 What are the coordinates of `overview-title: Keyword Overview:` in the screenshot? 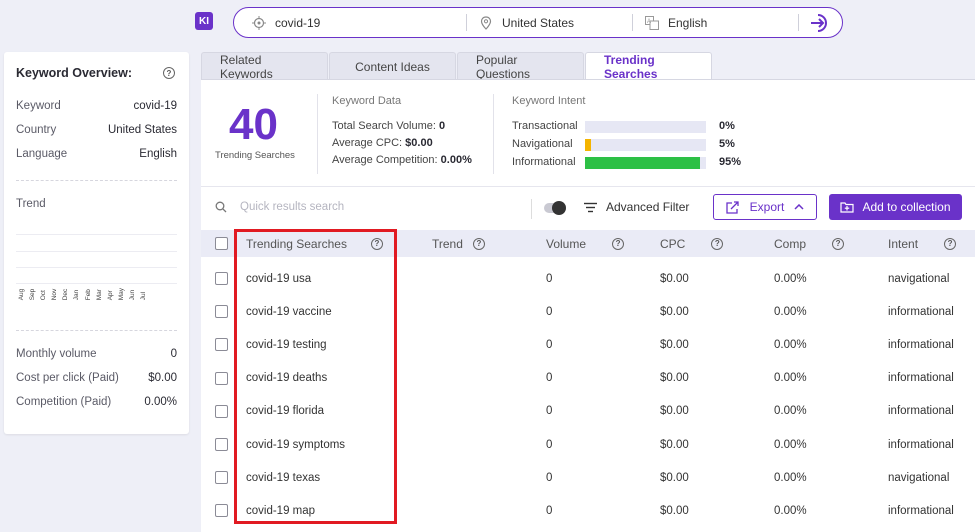 It's located at (74, 73).